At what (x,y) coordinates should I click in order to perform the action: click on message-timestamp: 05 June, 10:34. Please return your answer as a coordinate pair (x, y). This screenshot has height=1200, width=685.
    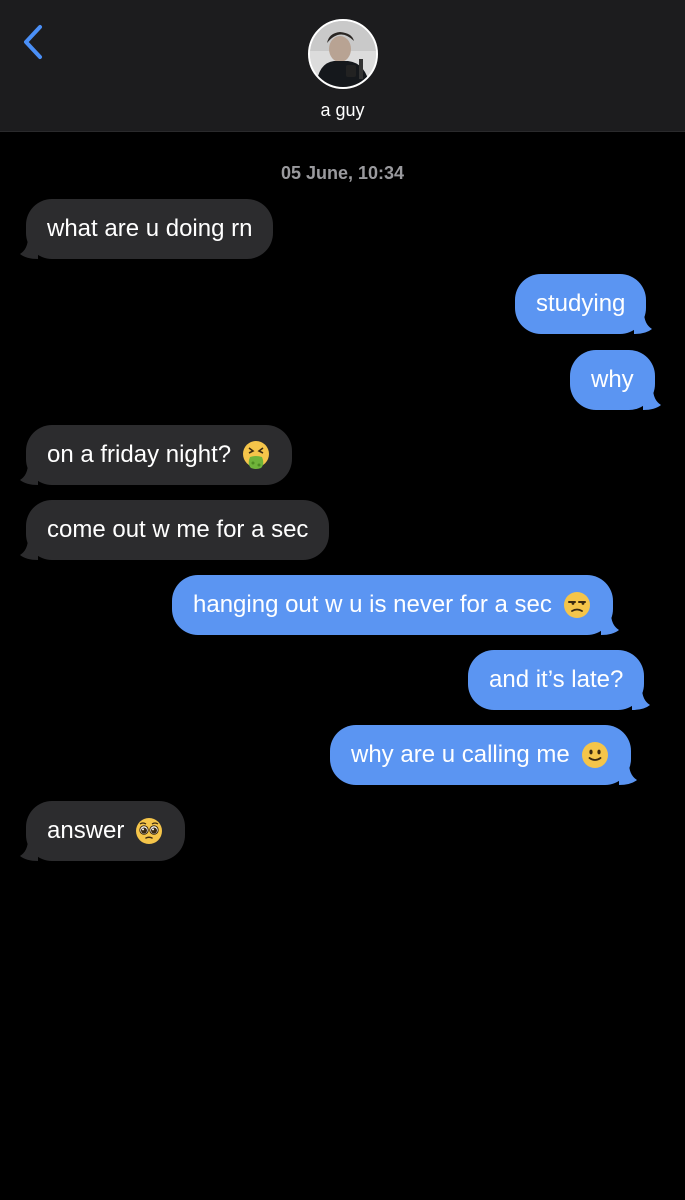
    Looking at the image, I should click on (342, 173).